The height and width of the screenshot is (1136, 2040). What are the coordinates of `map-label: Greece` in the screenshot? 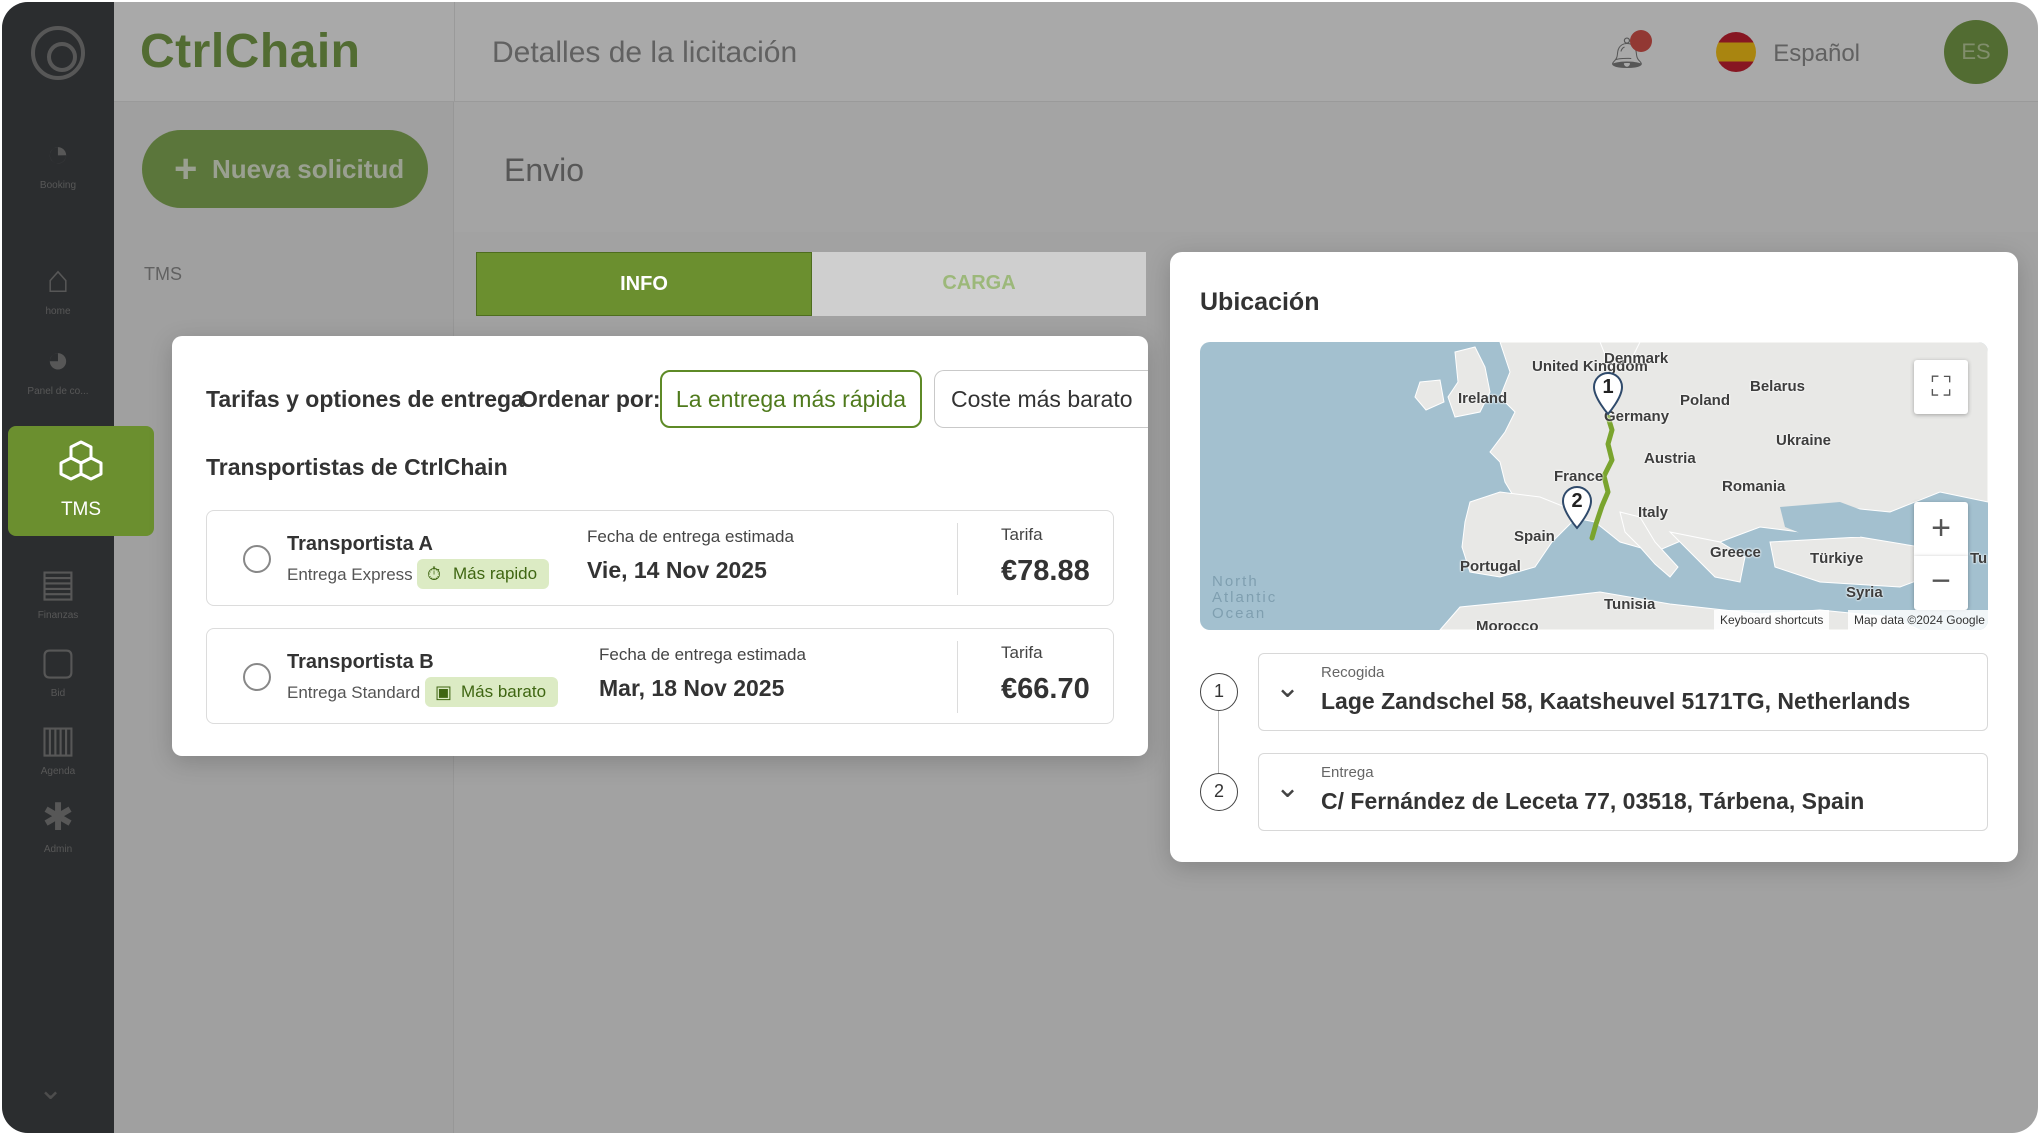 It's located at (1735, 552).